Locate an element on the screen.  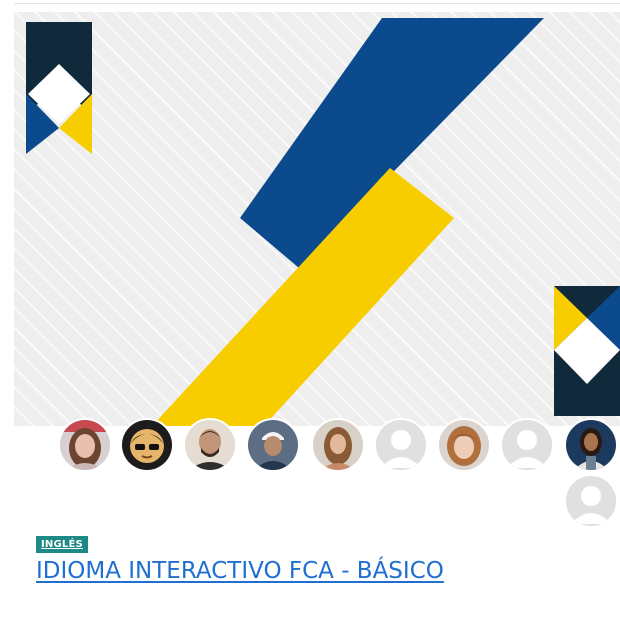
course-title-link: IDIOMA INTERACTIVO FCA - BÁSICO is located at coordinates (316, 571).